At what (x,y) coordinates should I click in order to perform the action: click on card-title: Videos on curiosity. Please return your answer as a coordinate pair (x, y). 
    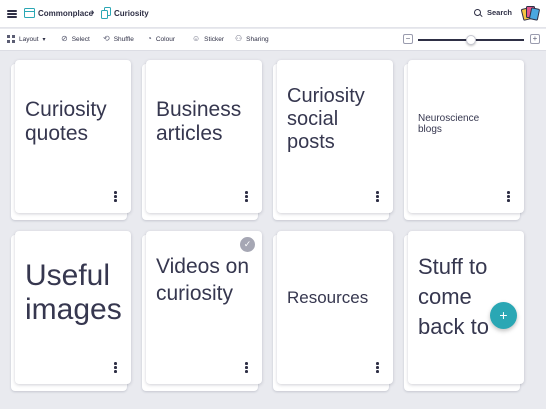
    Looking at the image, I should click on (203, 280).